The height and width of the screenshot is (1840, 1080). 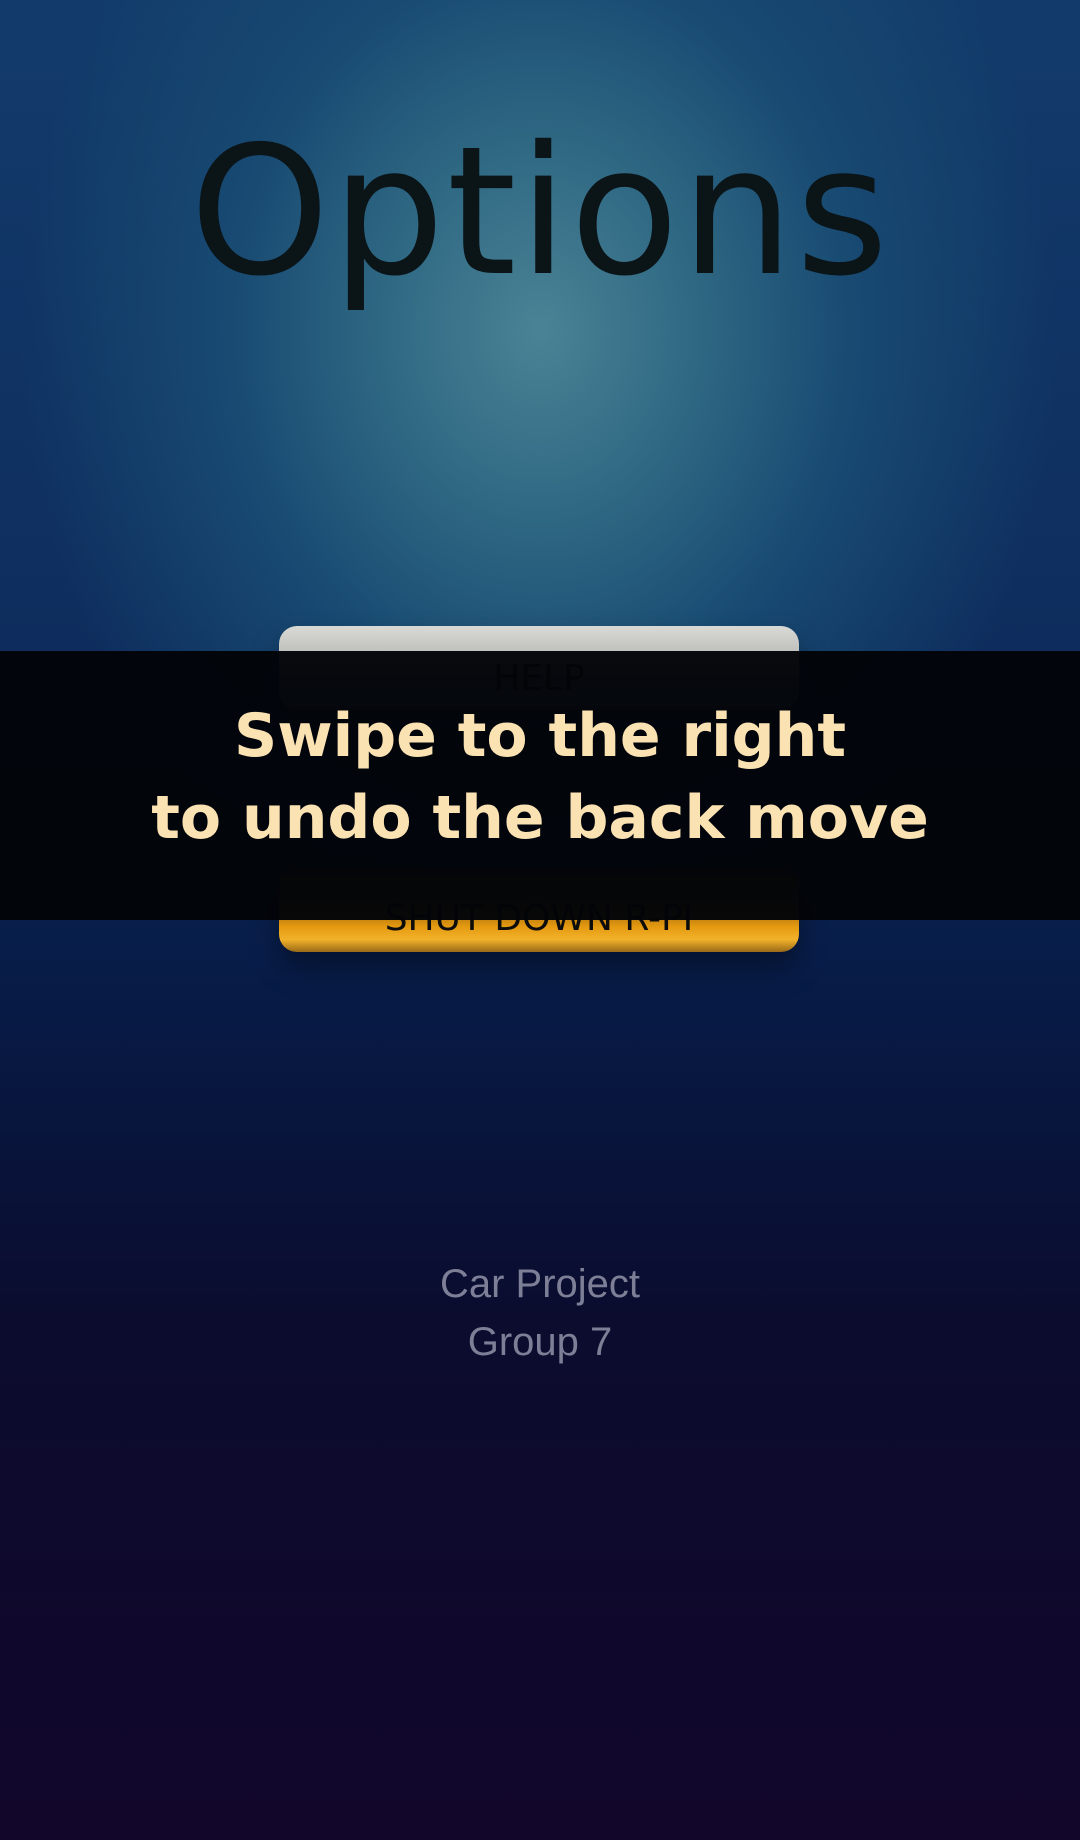 I want to click on project-name-text: Car Project, so click(x=540, y=1284).